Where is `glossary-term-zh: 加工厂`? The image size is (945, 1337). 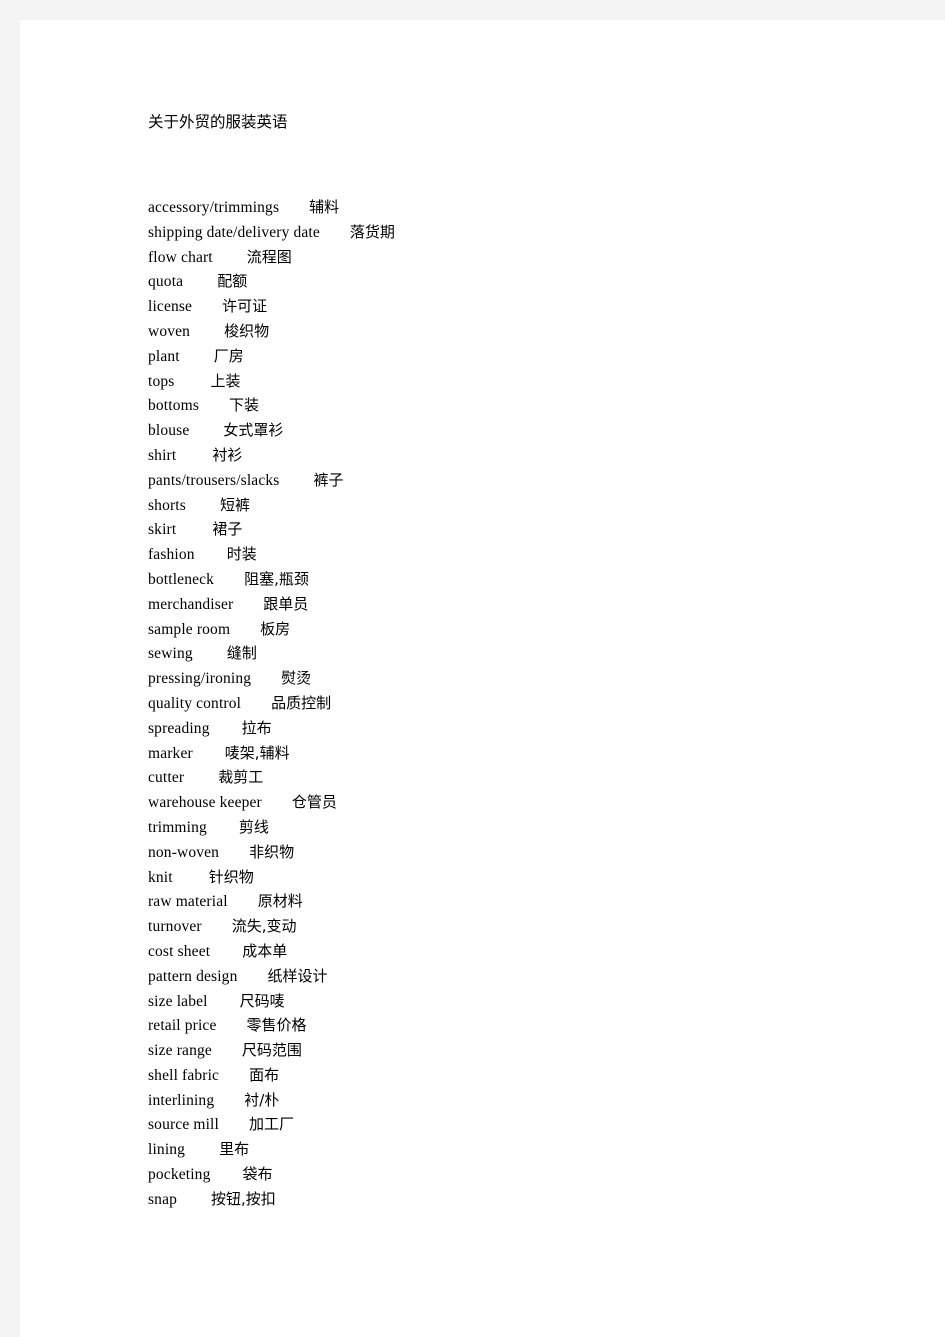
glossary-term-zh: 加工厂 is located at coordinates (271, 1124).